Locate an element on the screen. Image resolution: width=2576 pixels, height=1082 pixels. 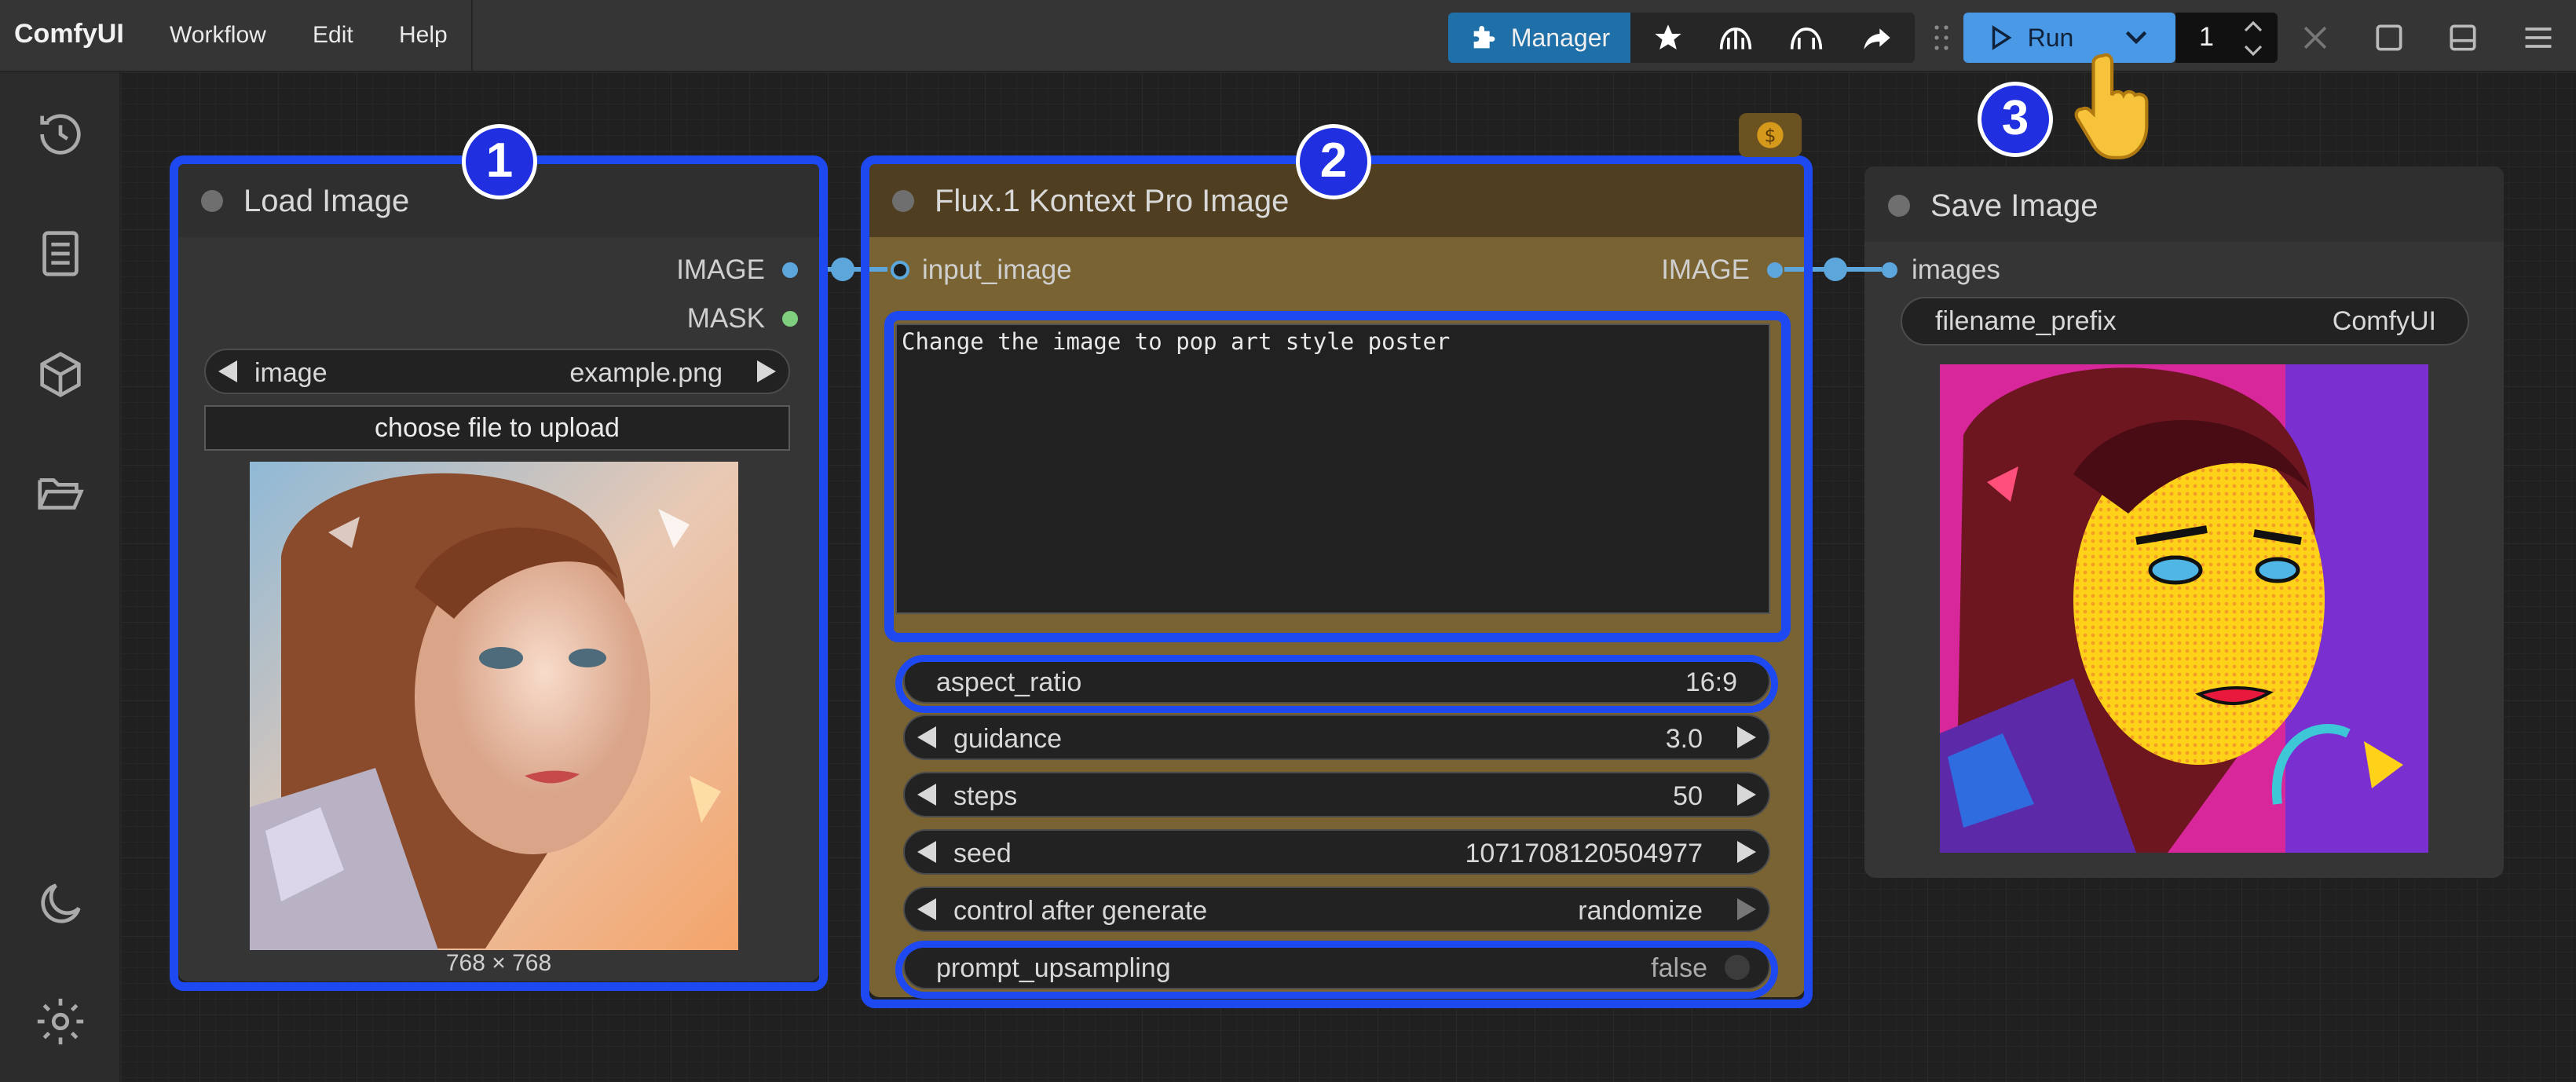
api-cost-badge: $ is located at coordinates (1770, 135).